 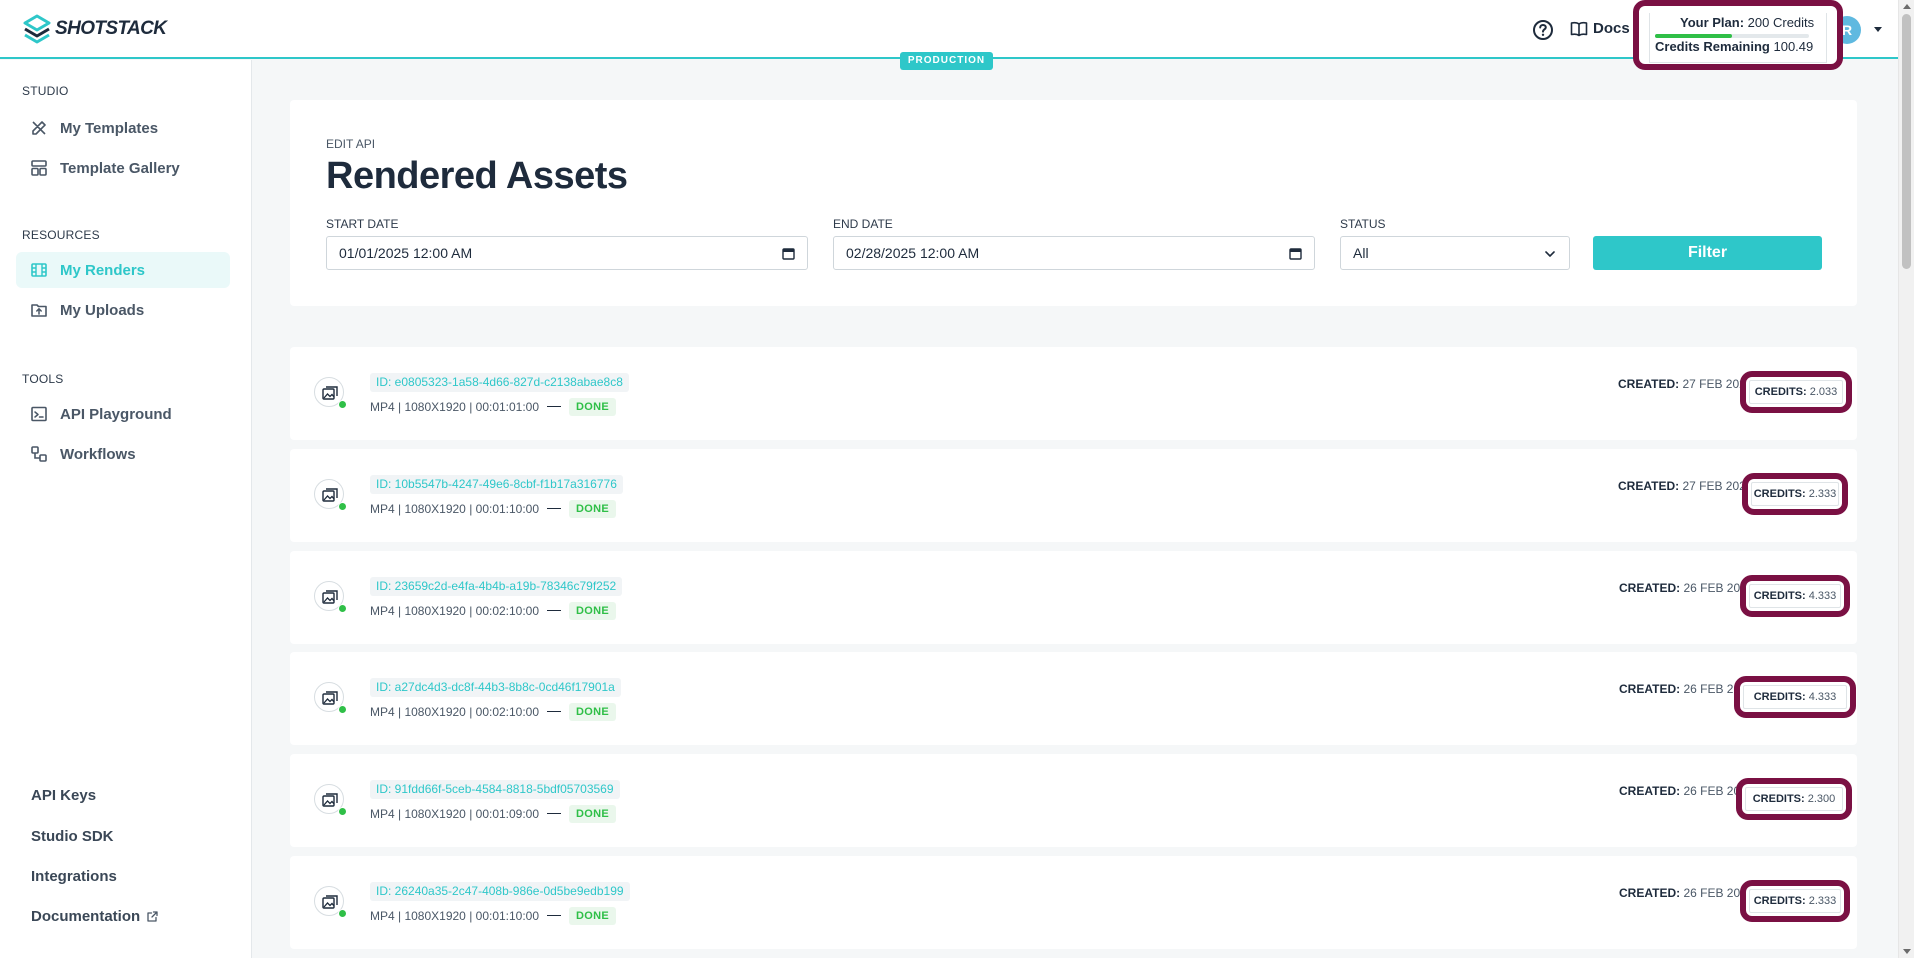 What do you see at coordinates (72, 836) in the screenshot?
I see `studio-sdk-link: Studio SDK` at bounding box center [72, 836].